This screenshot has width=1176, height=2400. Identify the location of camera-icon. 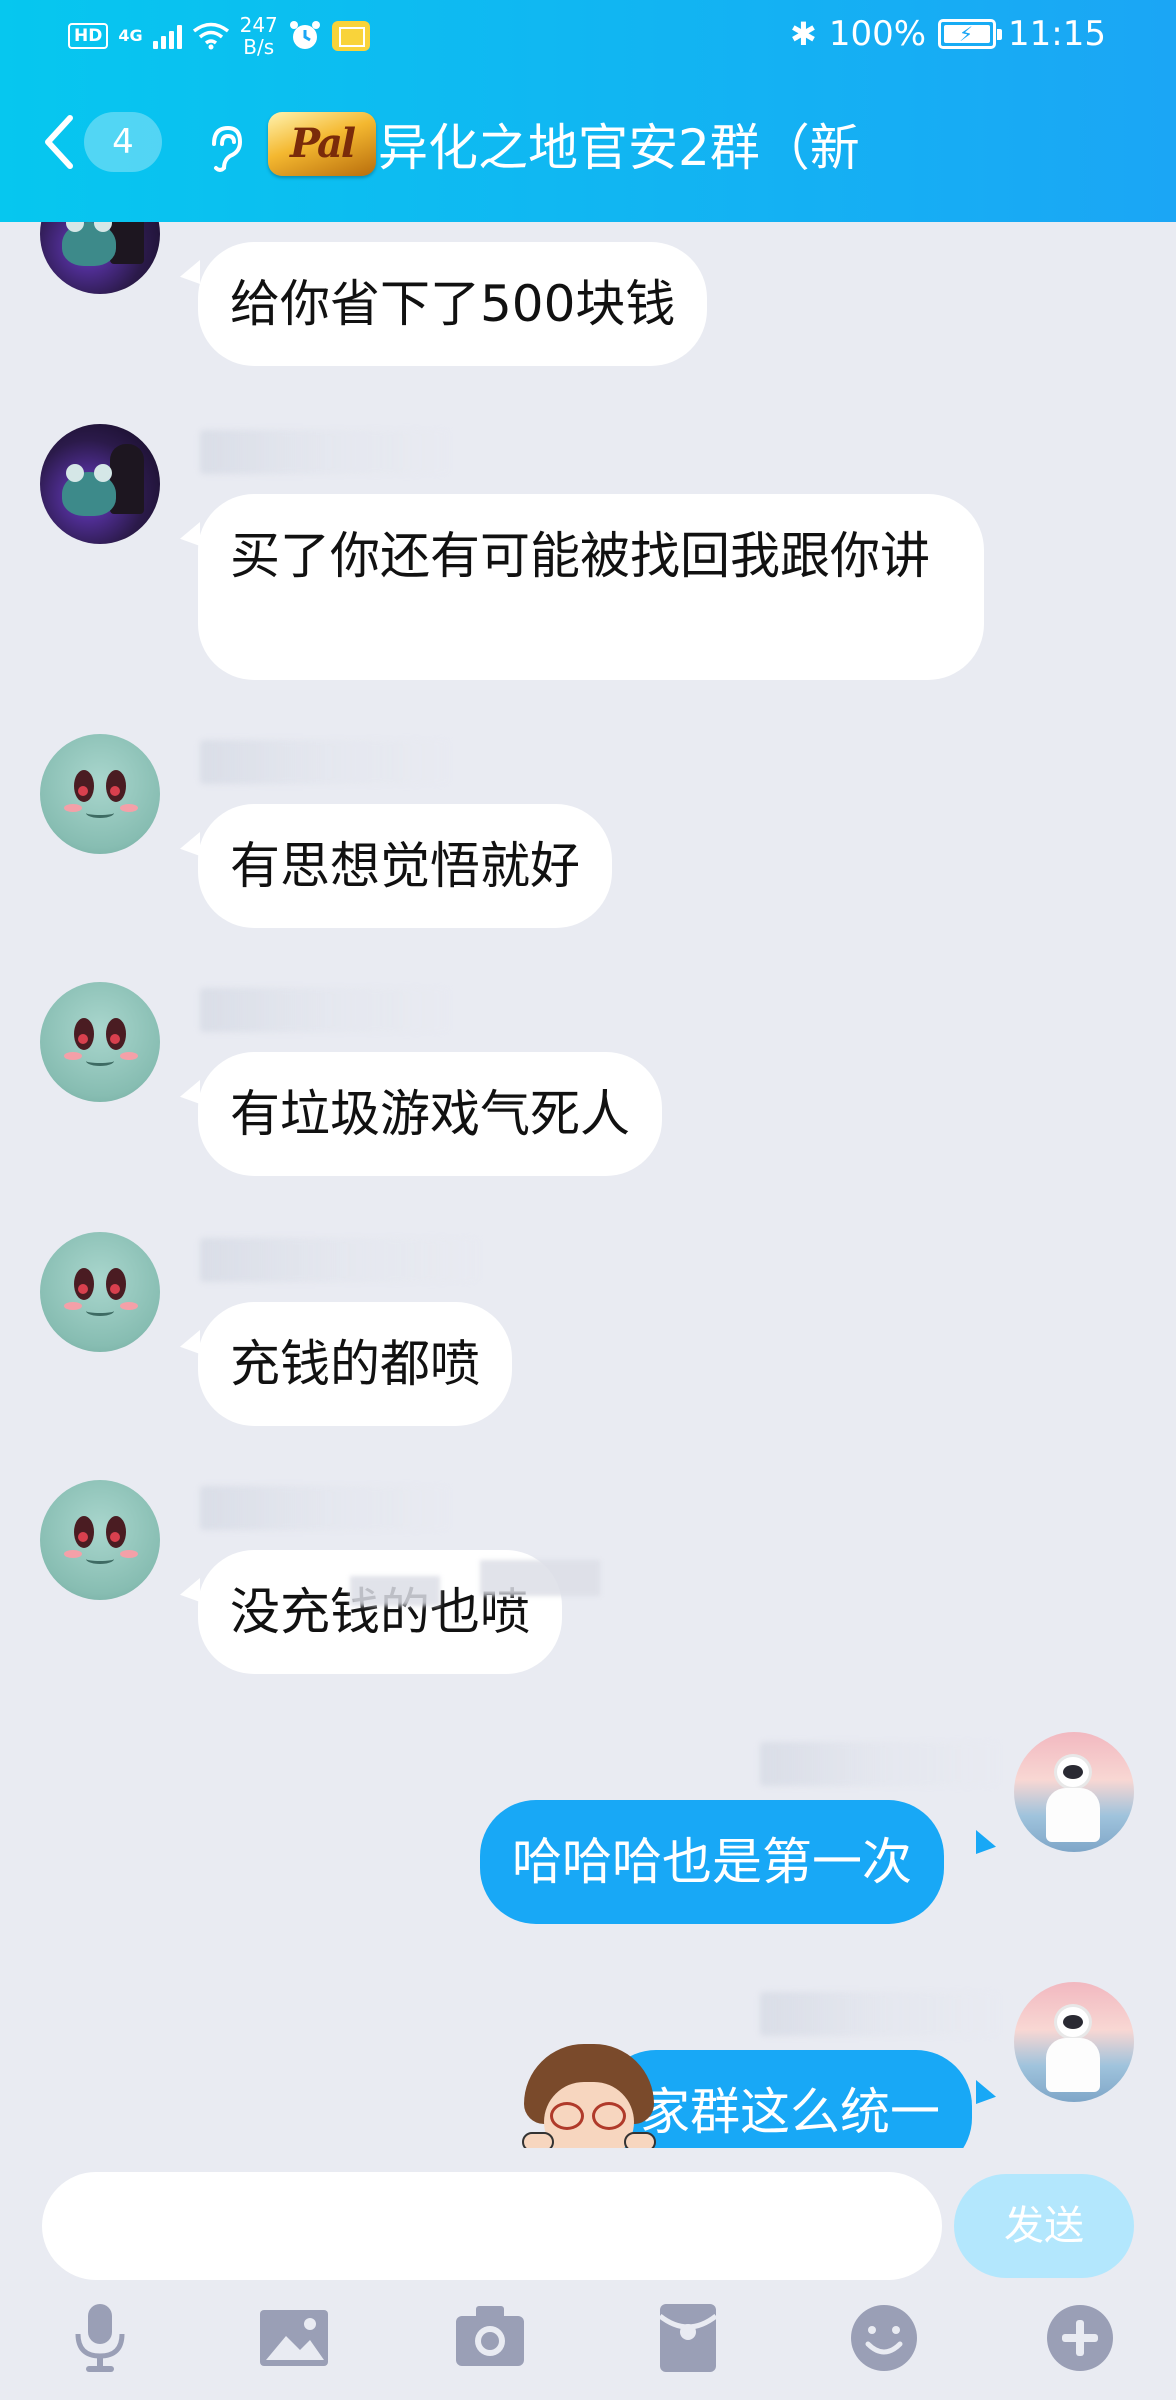
(490, 2338).